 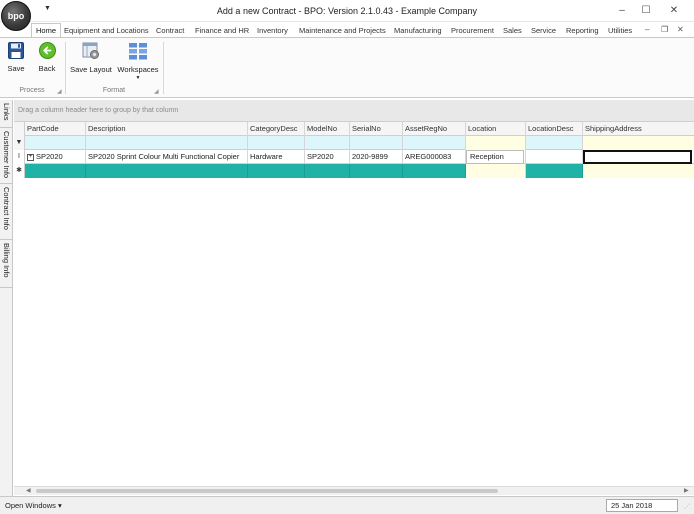 What do you see at coordinates (33, 505) in the screenshot?
I see `open-windows-button: Open Windows ▾` at bounding box center [33, 505].